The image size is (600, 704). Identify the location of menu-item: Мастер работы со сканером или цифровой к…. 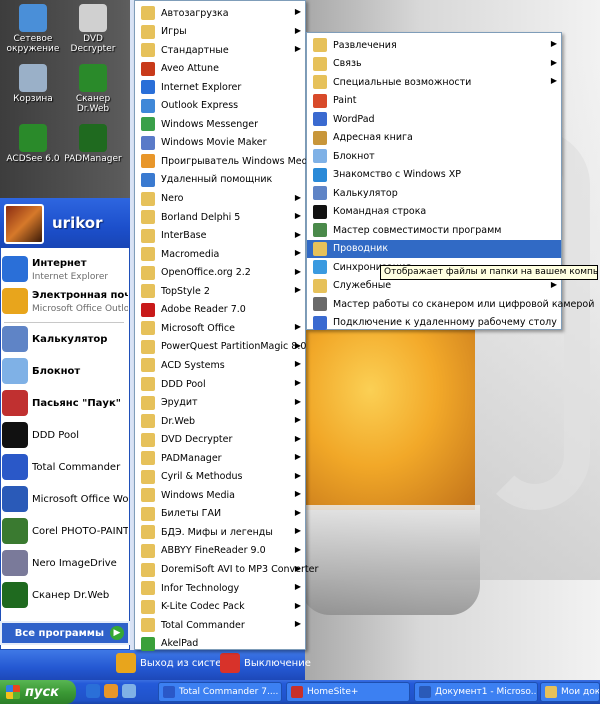
(450, 304).